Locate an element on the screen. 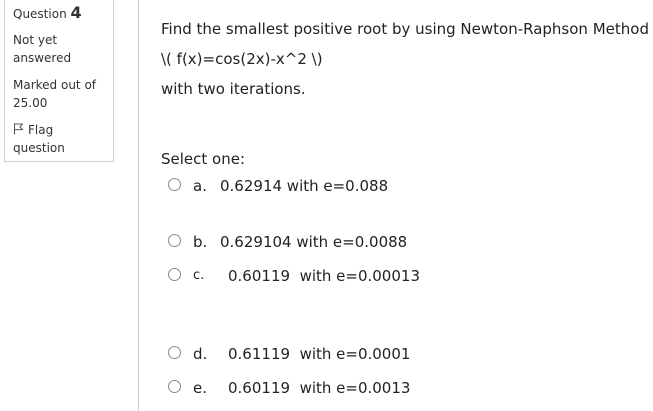 This screenshot has height=411, width=653. option-text: 0.60119 with e=0.00013 is located at coordinates (324, 276).